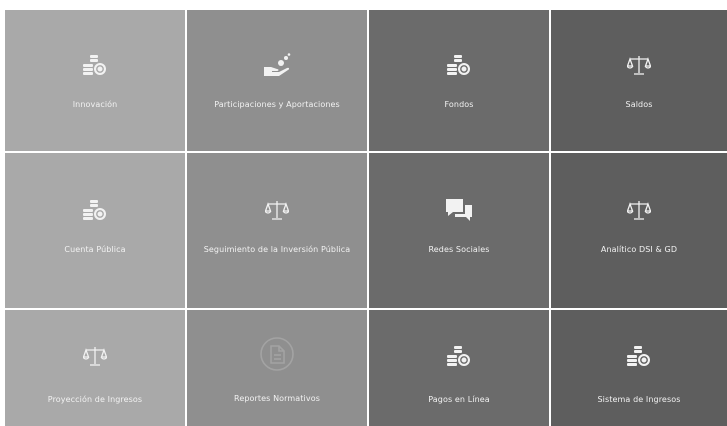 This screenshot has width=727, height=426. What do you see at coordinates (459, 399) in the screenshot?
I see `tile-label: Pagos en Línea` at bounding box center [459, 399].